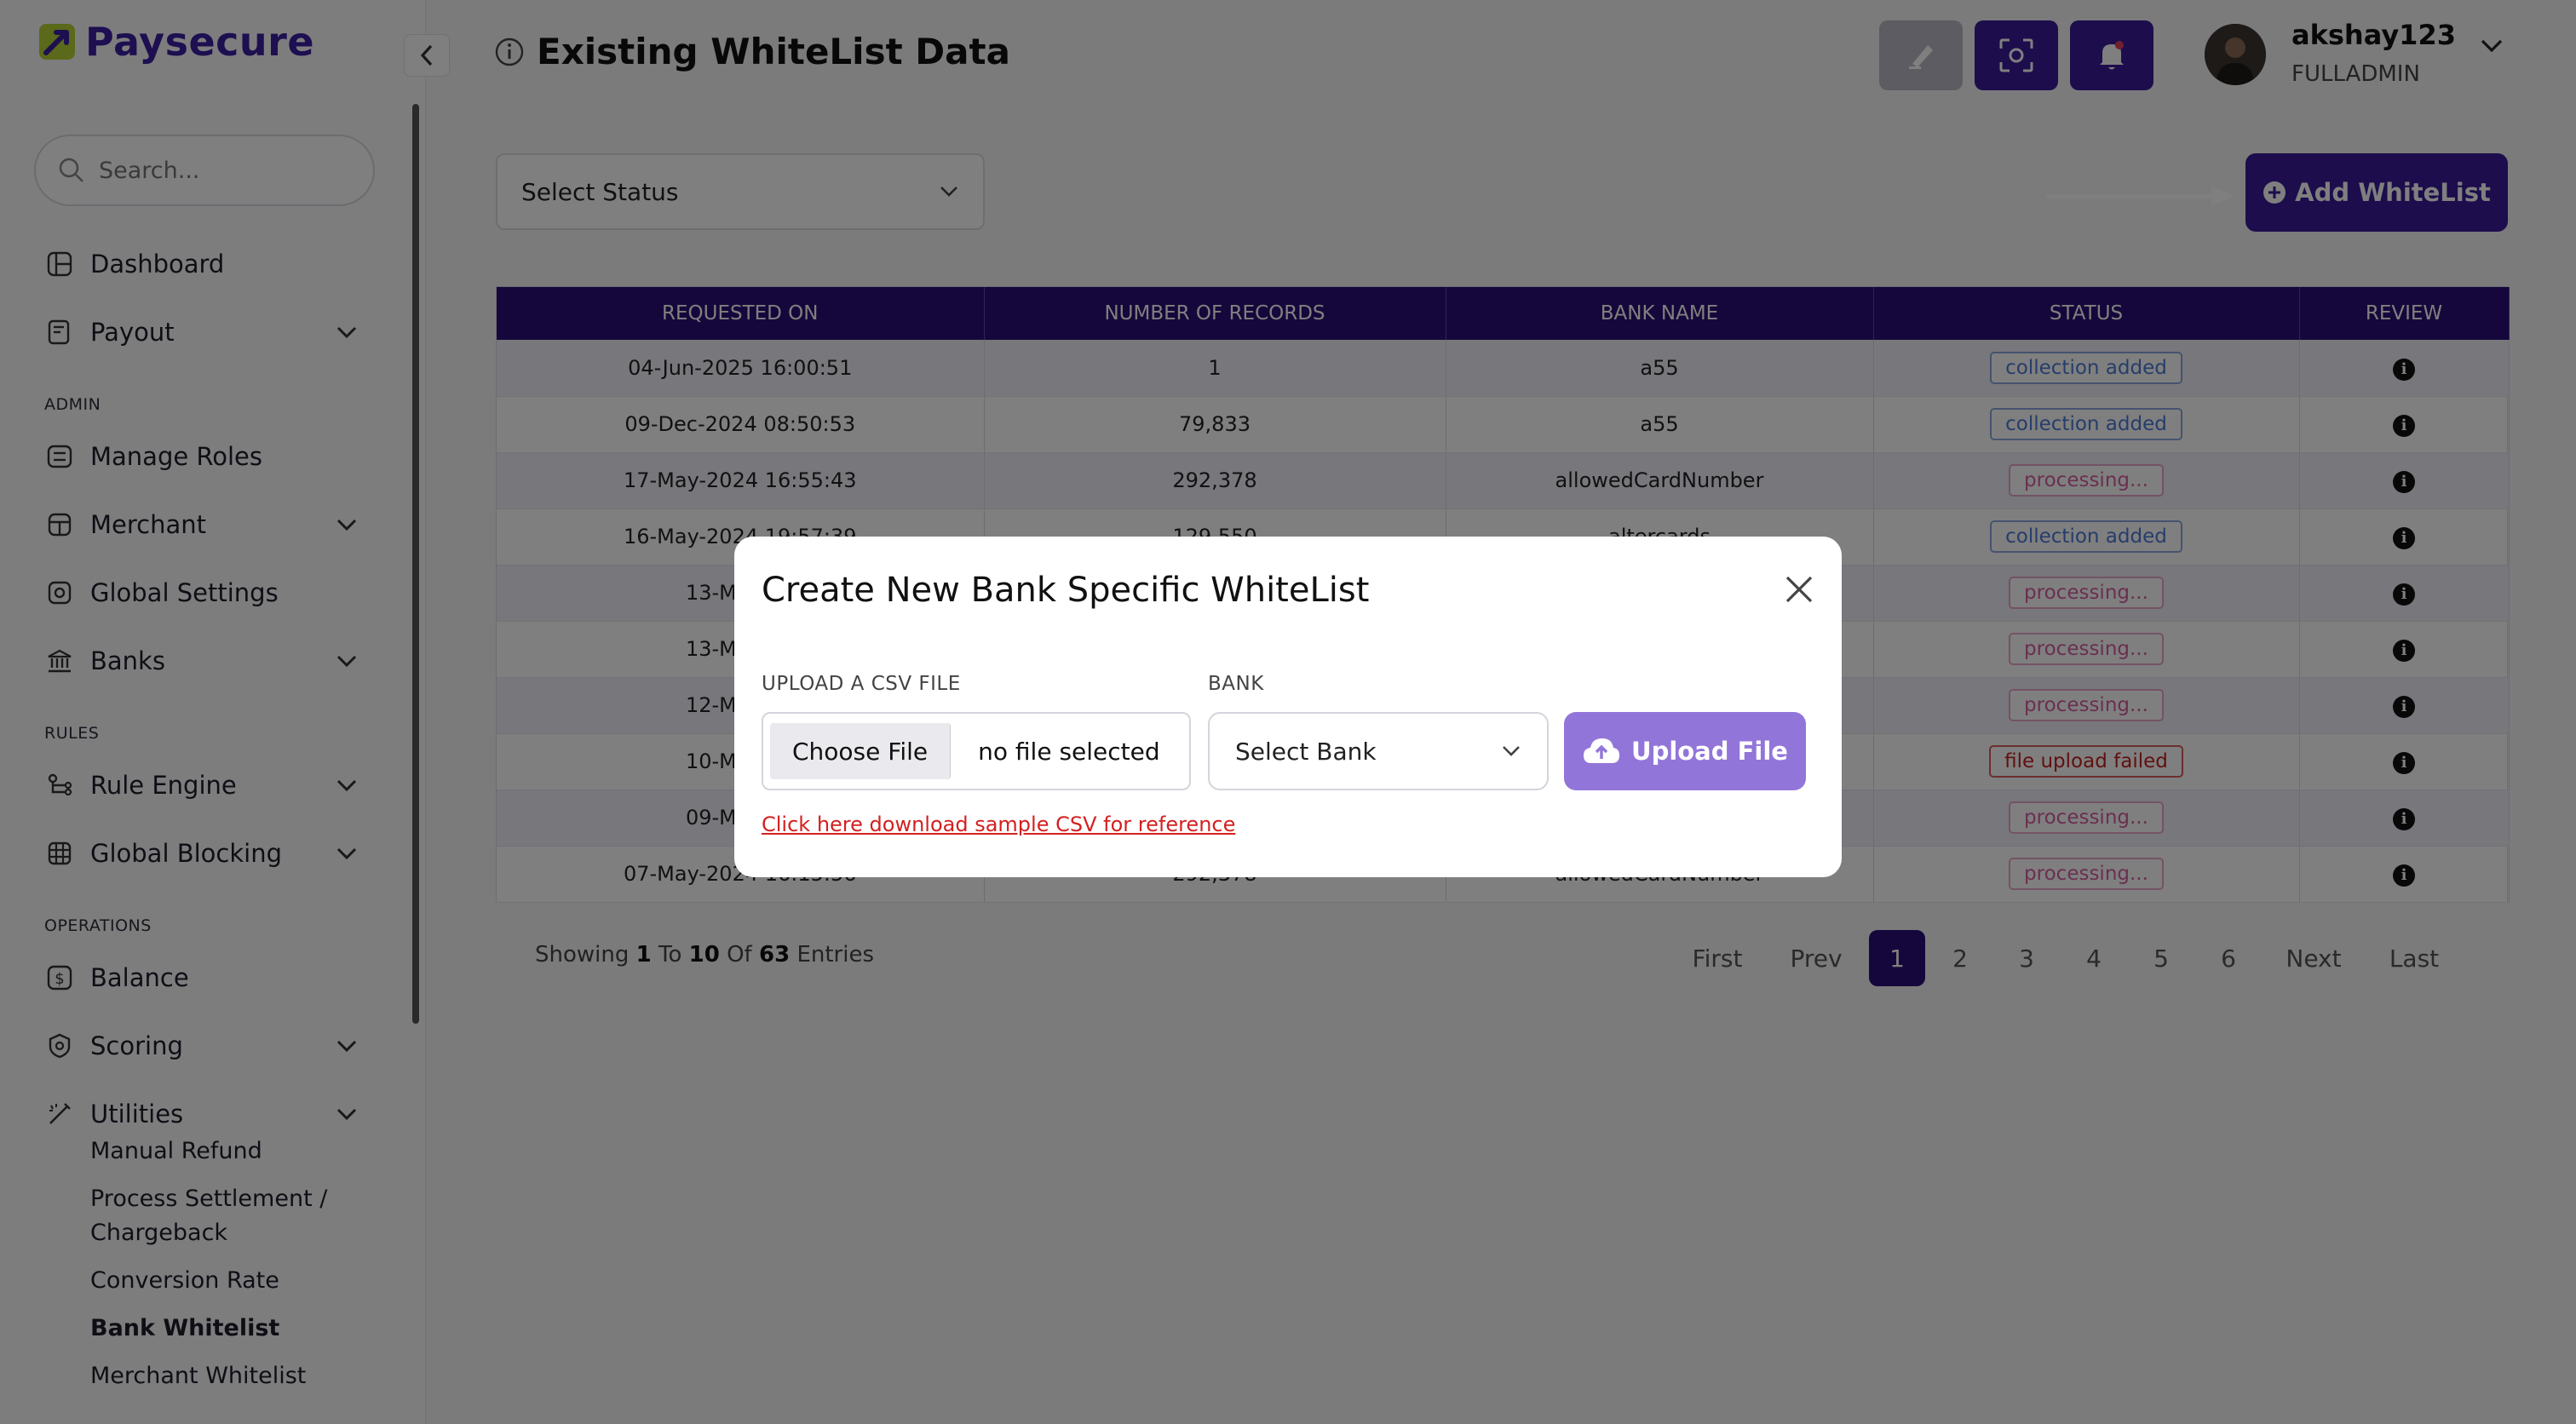 The image size is (2576, 1424). I want to click on upload-csv-label: UPLOAD A CSV FILE, so click(862, 684).